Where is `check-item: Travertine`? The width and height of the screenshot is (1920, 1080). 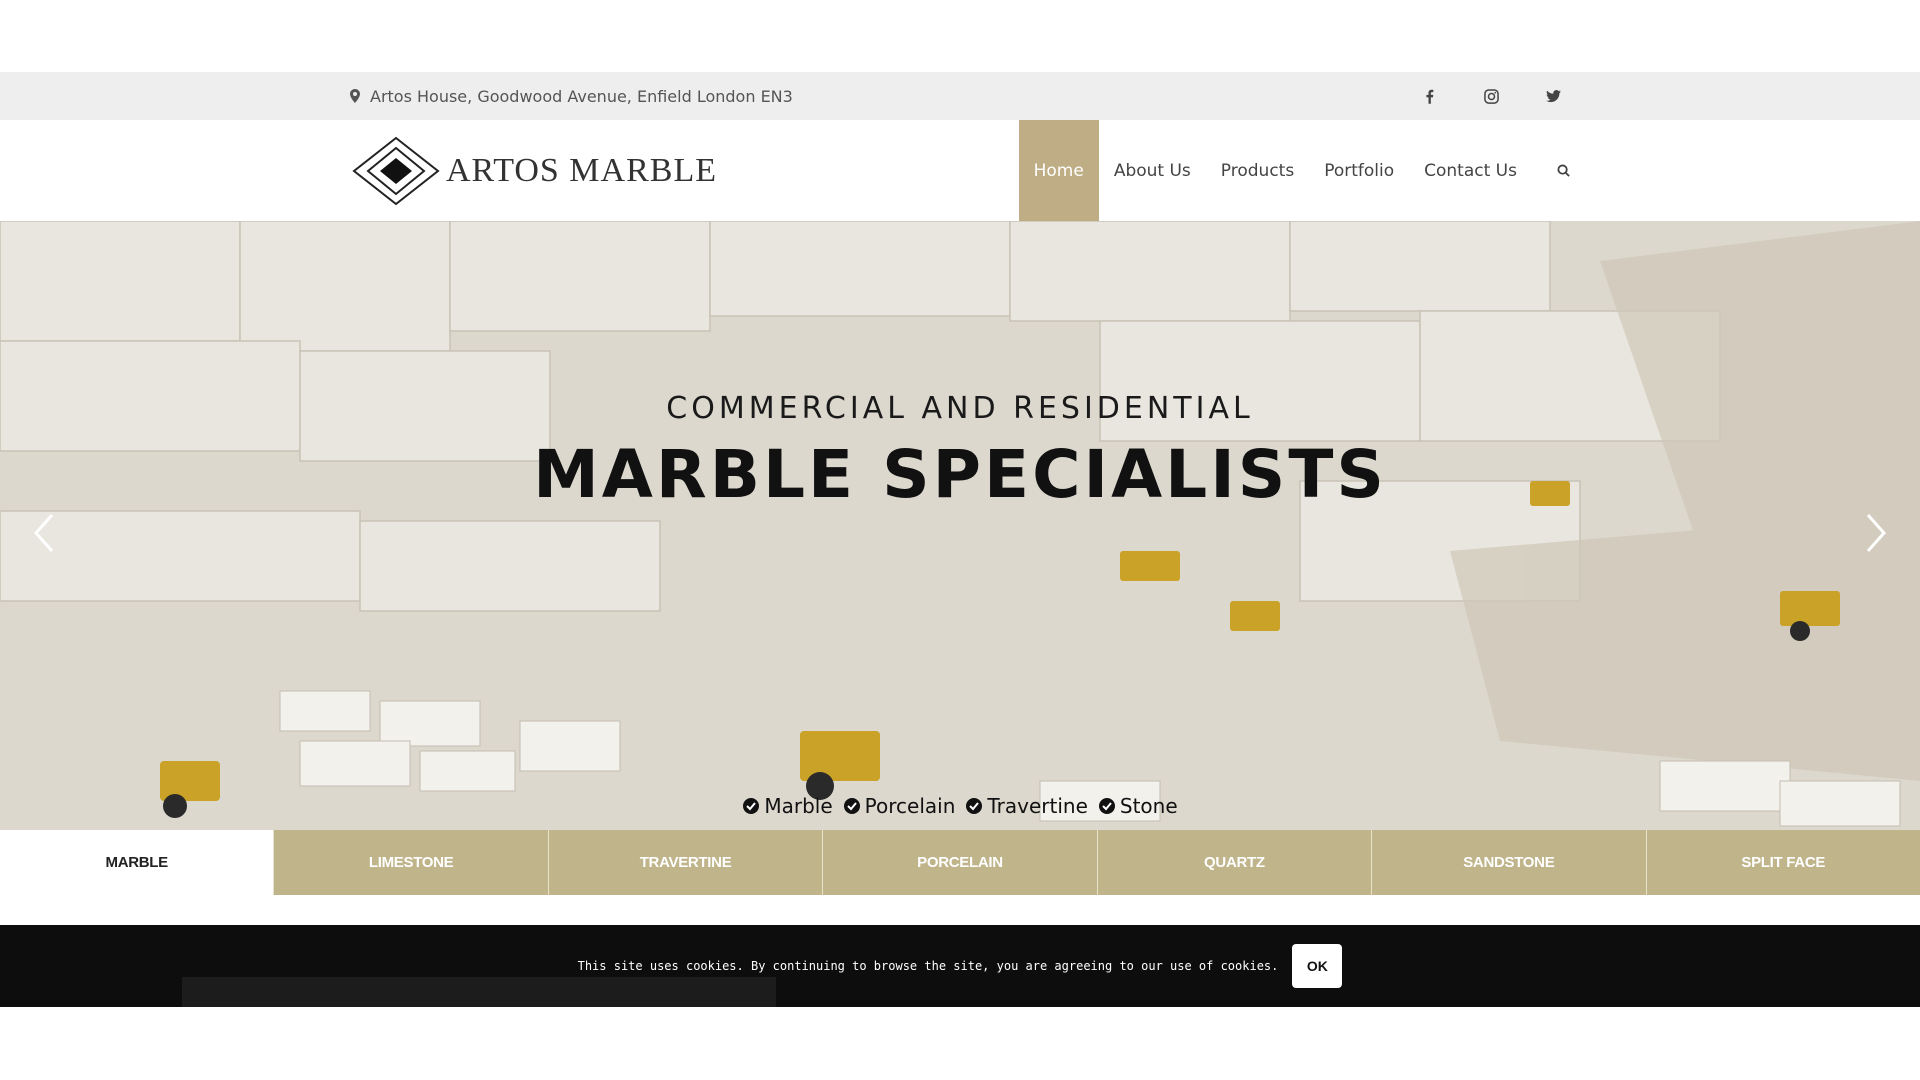 check-item: Travertine is located at coordinates (1026, 806).